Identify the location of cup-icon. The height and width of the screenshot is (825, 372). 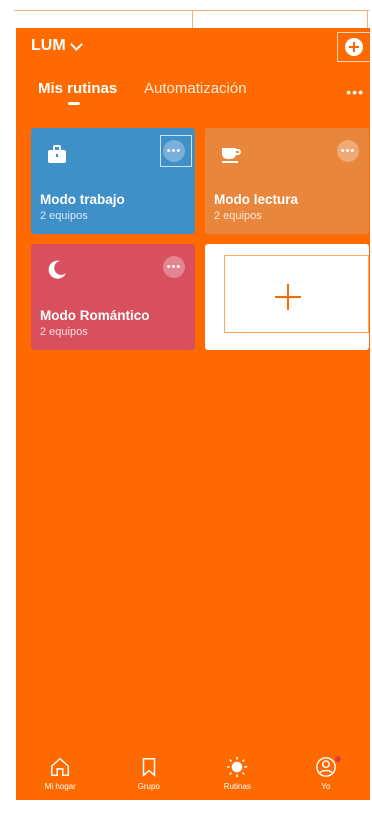
(231, 155).